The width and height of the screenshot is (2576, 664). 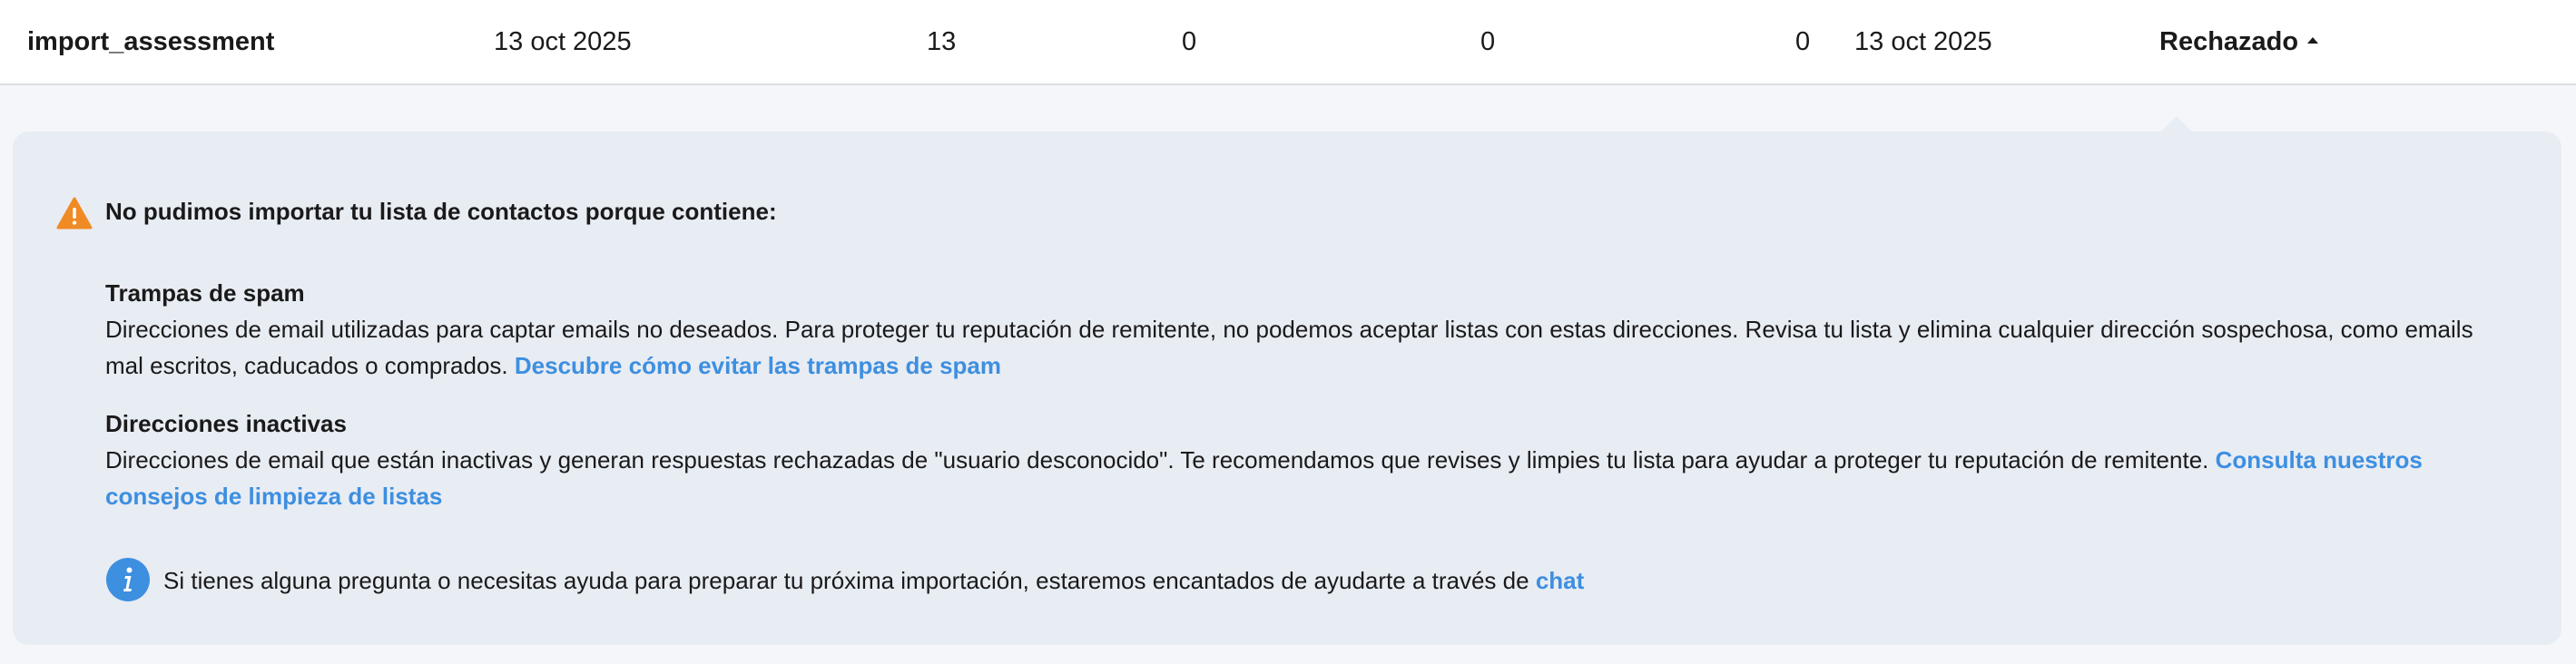 What do you see at coordinates (942, 41) in the screenshot?
I see `count-cell-1: 13` at bounding box center [942, 41].